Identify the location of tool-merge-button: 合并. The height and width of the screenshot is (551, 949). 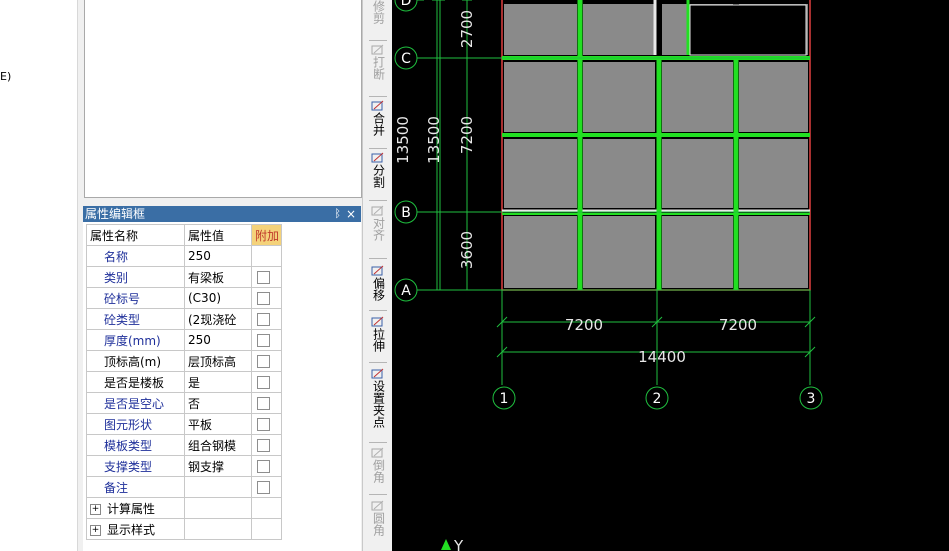
(378, 122).